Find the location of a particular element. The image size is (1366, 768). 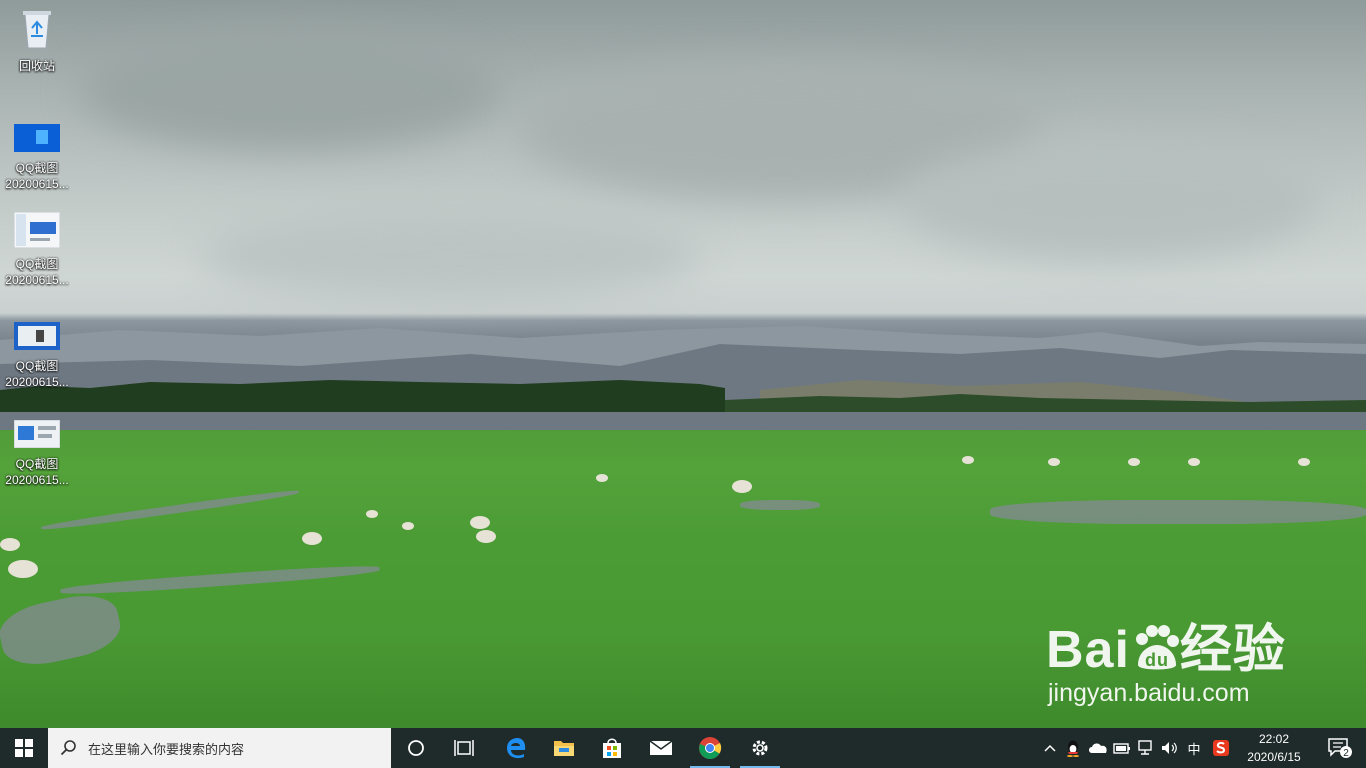

chrome-icon is located at coordinates (710, 748).